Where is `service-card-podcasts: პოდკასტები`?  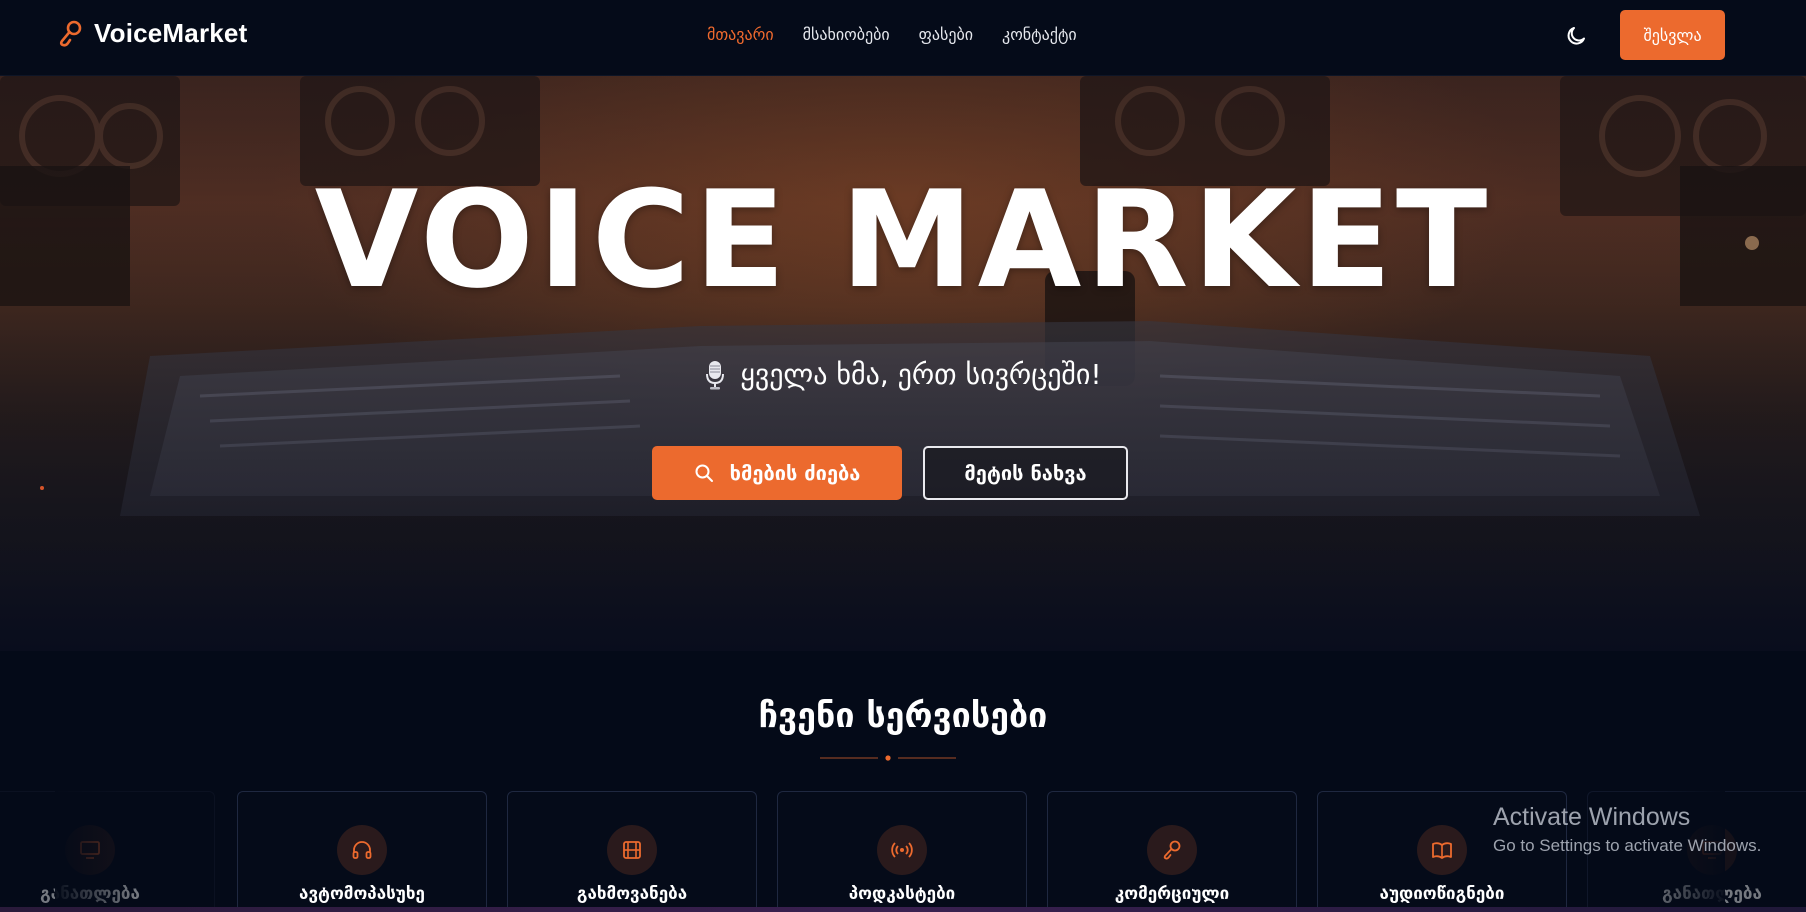
service-card-podcasts: პოდკასტები is located at coordinates (902, 851).